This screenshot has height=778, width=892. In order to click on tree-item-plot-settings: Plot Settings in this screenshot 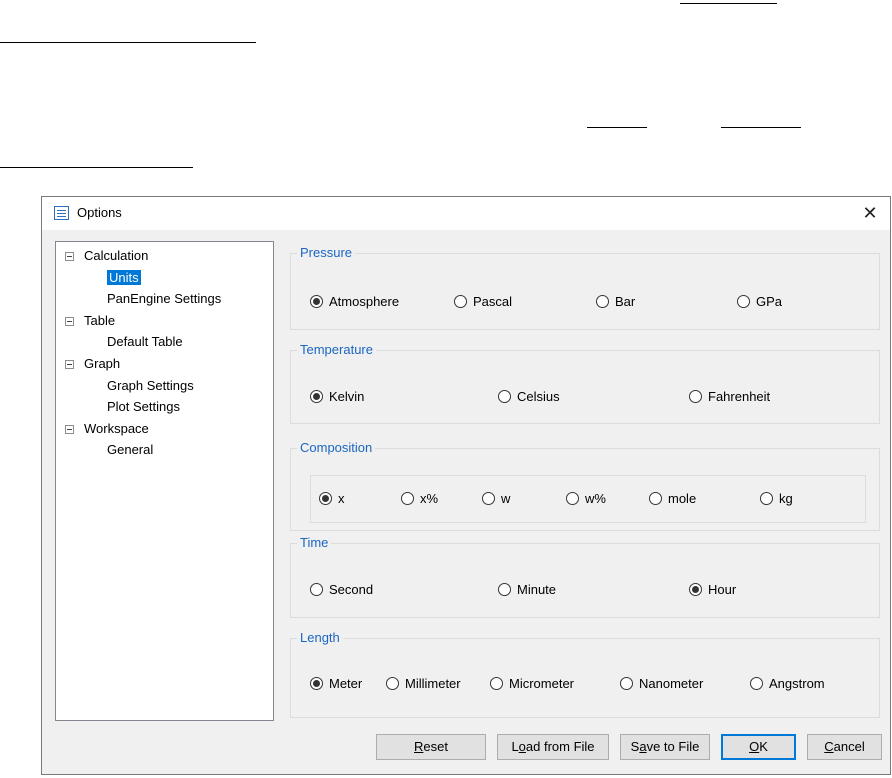, I will do `click(143, 407)`.